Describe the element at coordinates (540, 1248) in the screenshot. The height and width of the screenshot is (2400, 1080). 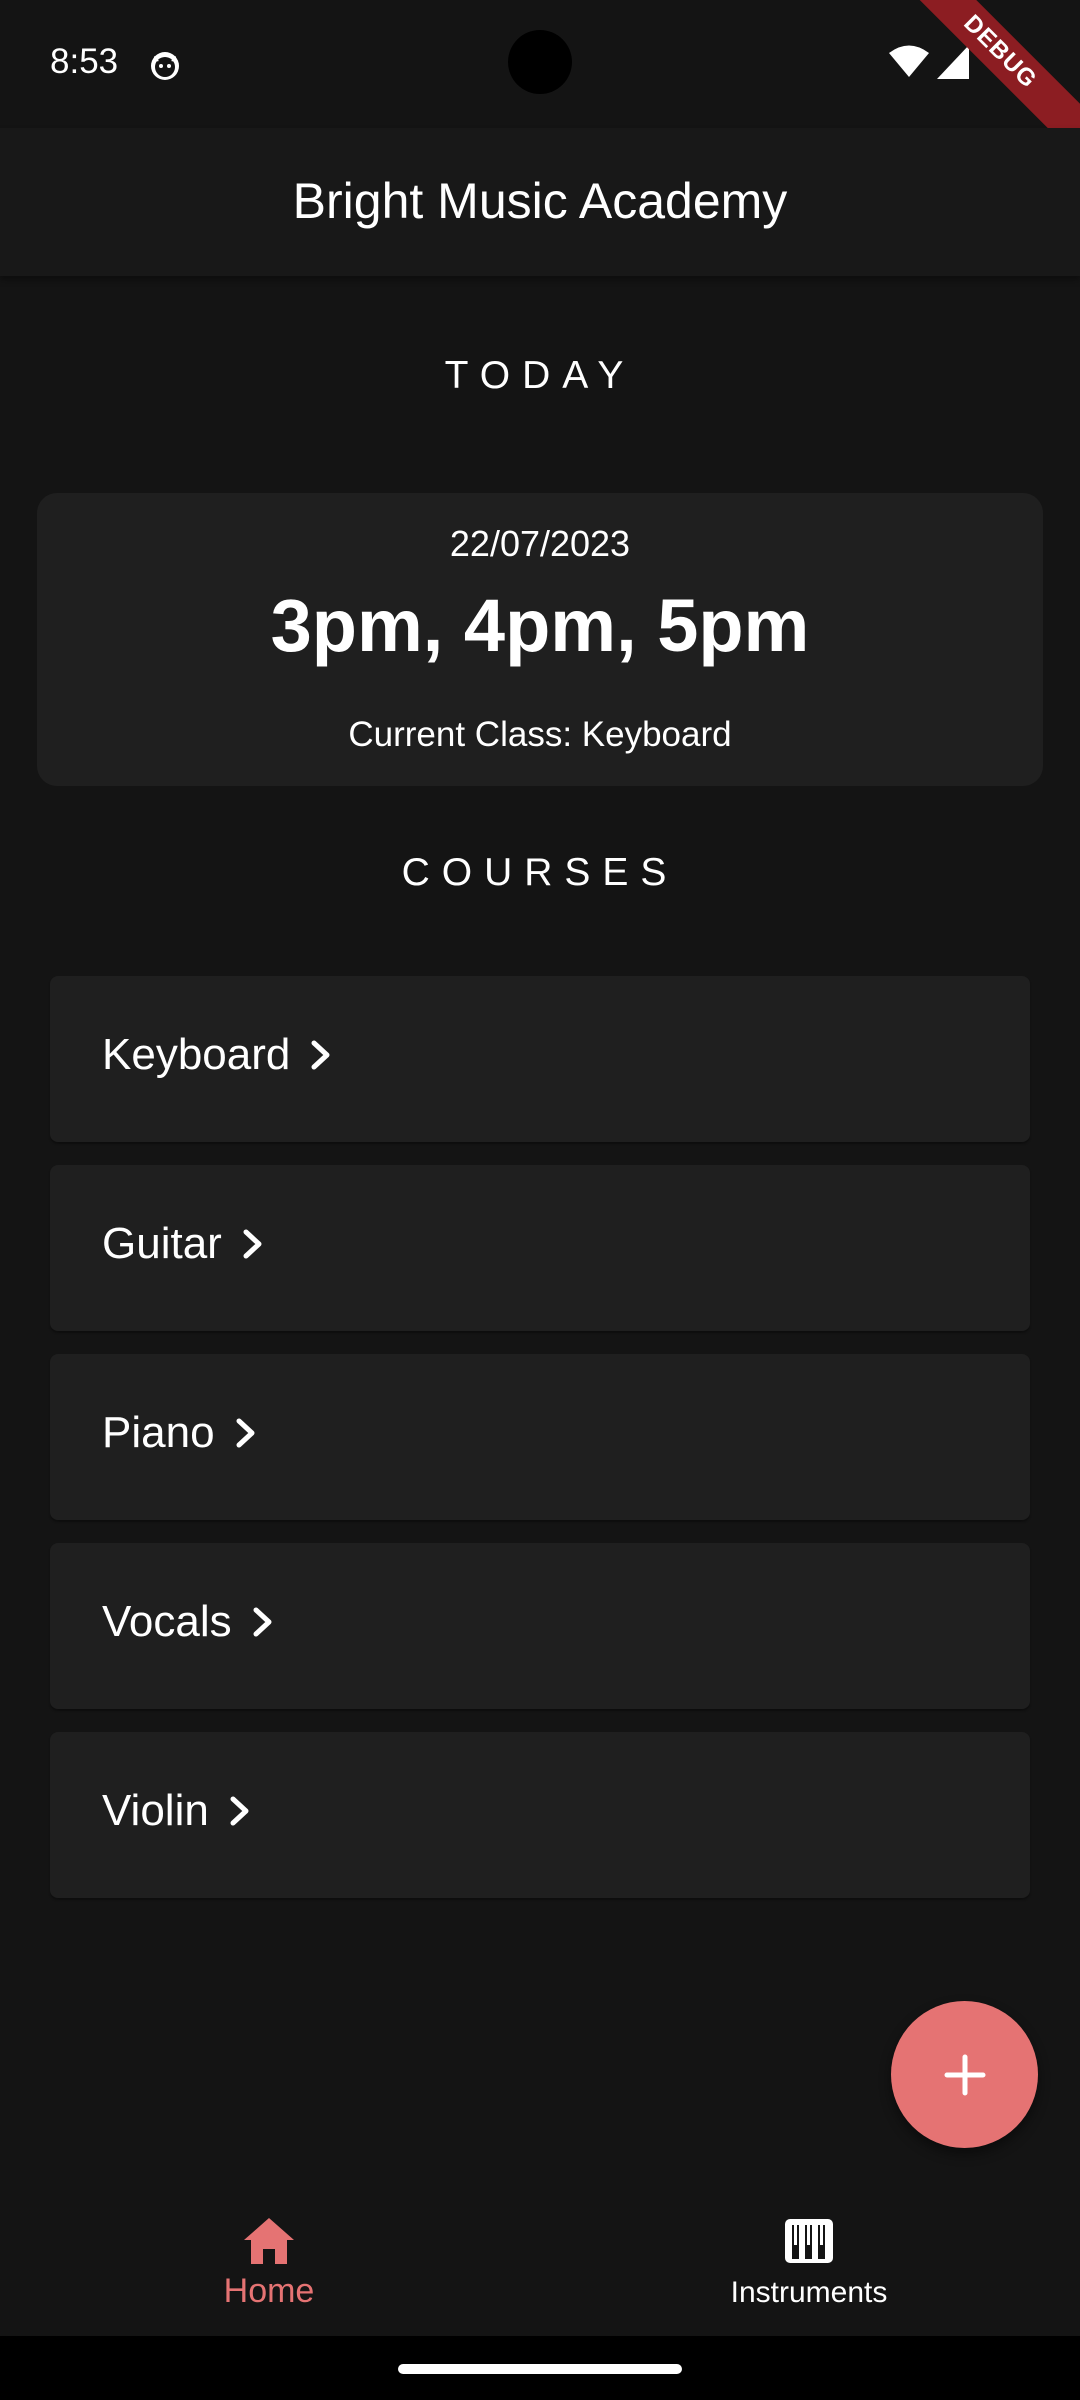
I see `course-item-guitar: Guitar` at that location.